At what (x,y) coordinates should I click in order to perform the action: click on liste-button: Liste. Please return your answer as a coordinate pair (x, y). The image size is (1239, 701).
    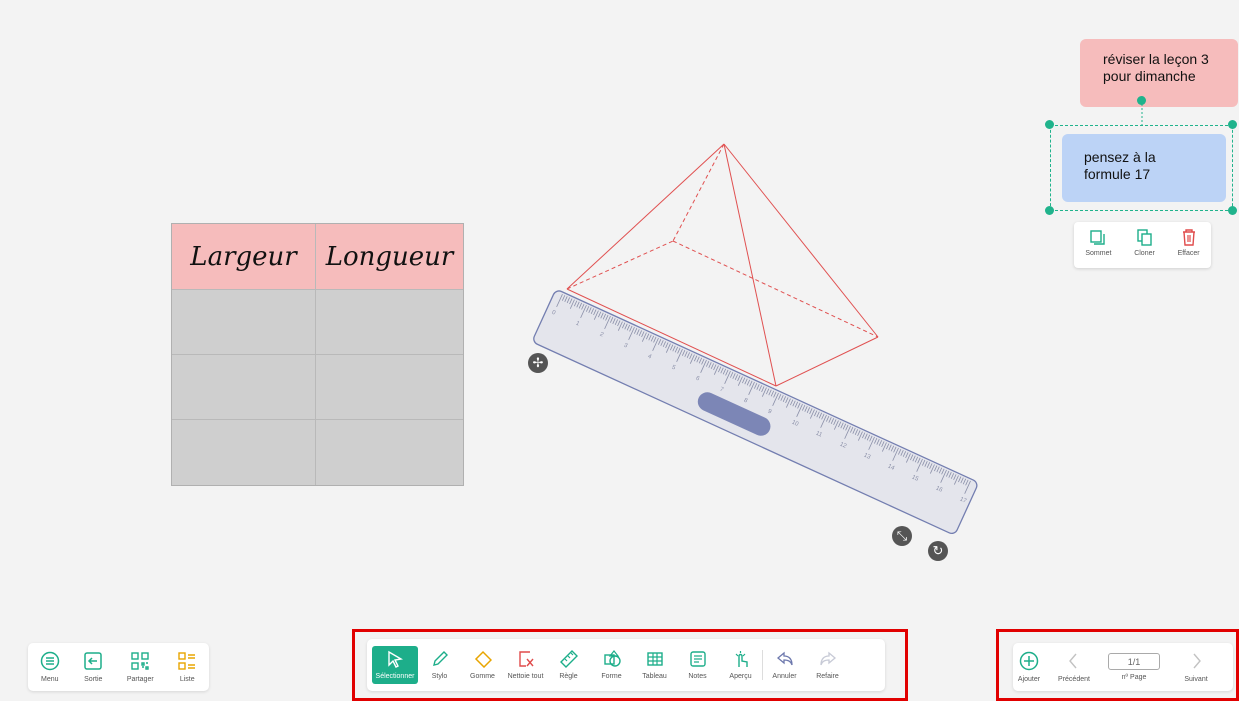
    Looking at the image, I should click on (187, 667).